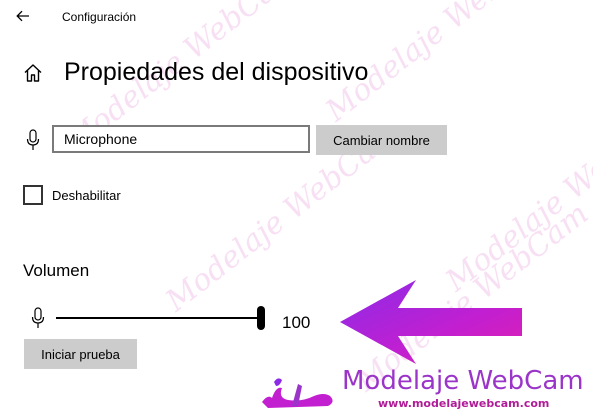 Image resolution: width=593 pixels, height=412 pixels. I want to click on volume-slider-track, so click(158, 318).